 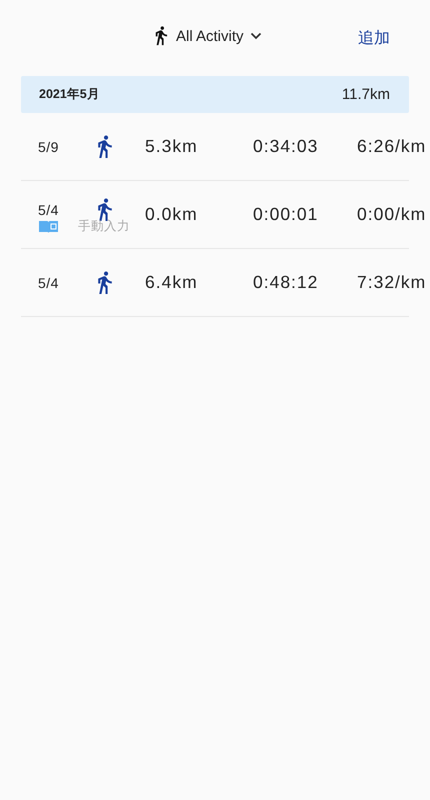 What do you see at coordinates (48, 226) in the screenshot?
I see `book-icon` at bounding box center [48, 226].